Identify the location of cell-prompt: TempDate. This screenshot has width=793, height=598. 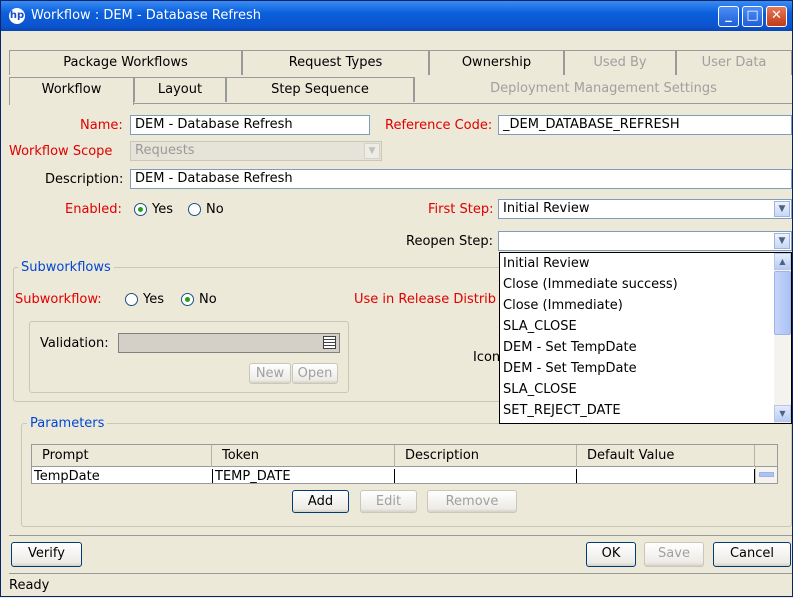
(122, 476).